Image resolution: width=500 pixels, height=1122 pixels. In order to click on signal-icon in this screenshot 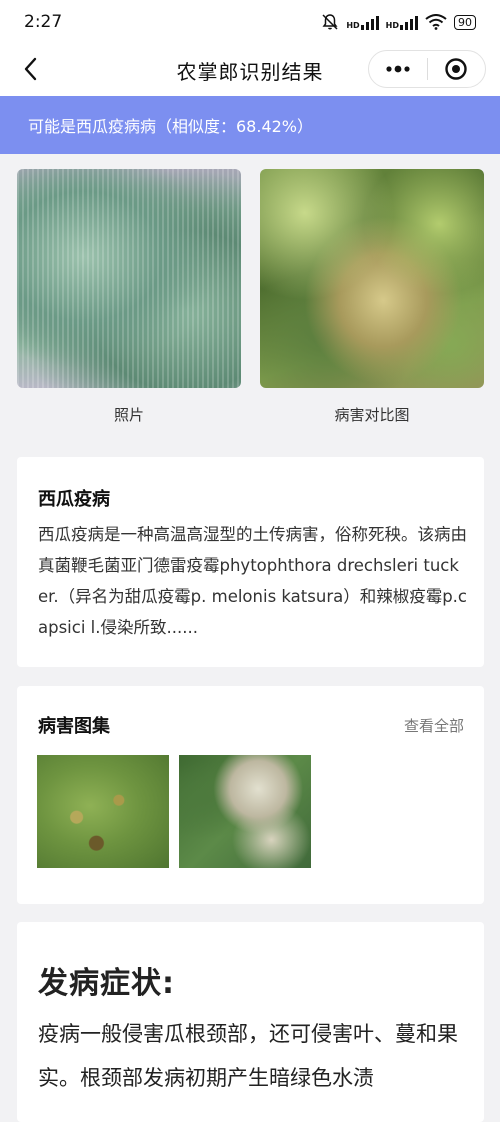, I will do `click(369, 22)`.